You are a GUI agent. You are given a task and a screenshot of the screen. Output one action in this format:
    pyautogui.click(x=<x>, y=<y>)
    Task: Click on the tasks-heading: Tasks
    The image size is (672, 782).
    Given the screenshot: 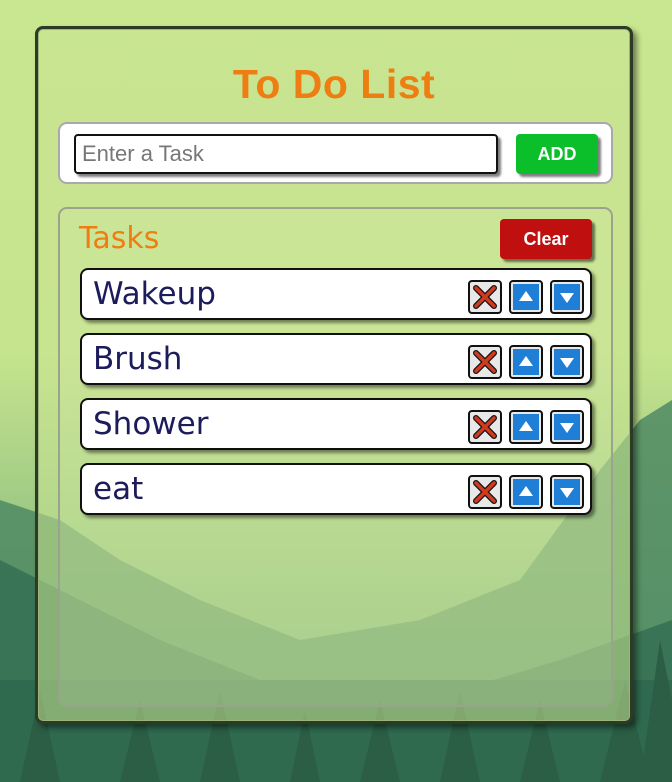 What is the action you would take?
    pyautogui.click(x=119, y=238)
    